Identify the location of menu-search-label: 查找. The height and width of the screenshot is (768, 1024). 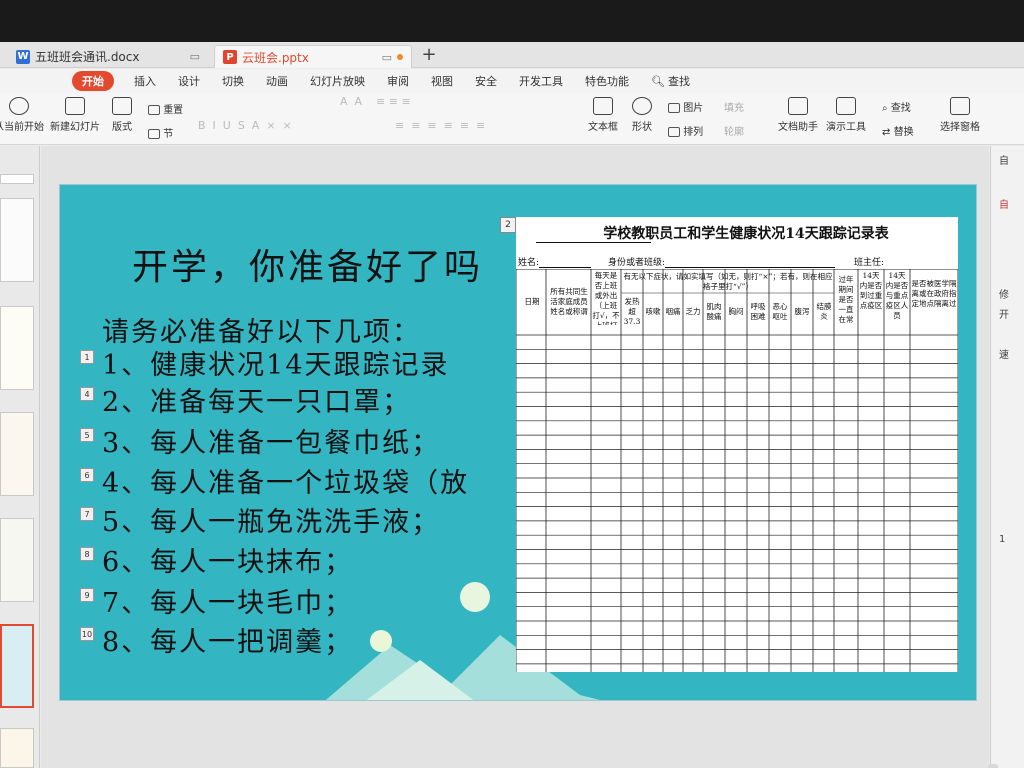
(678, 81).